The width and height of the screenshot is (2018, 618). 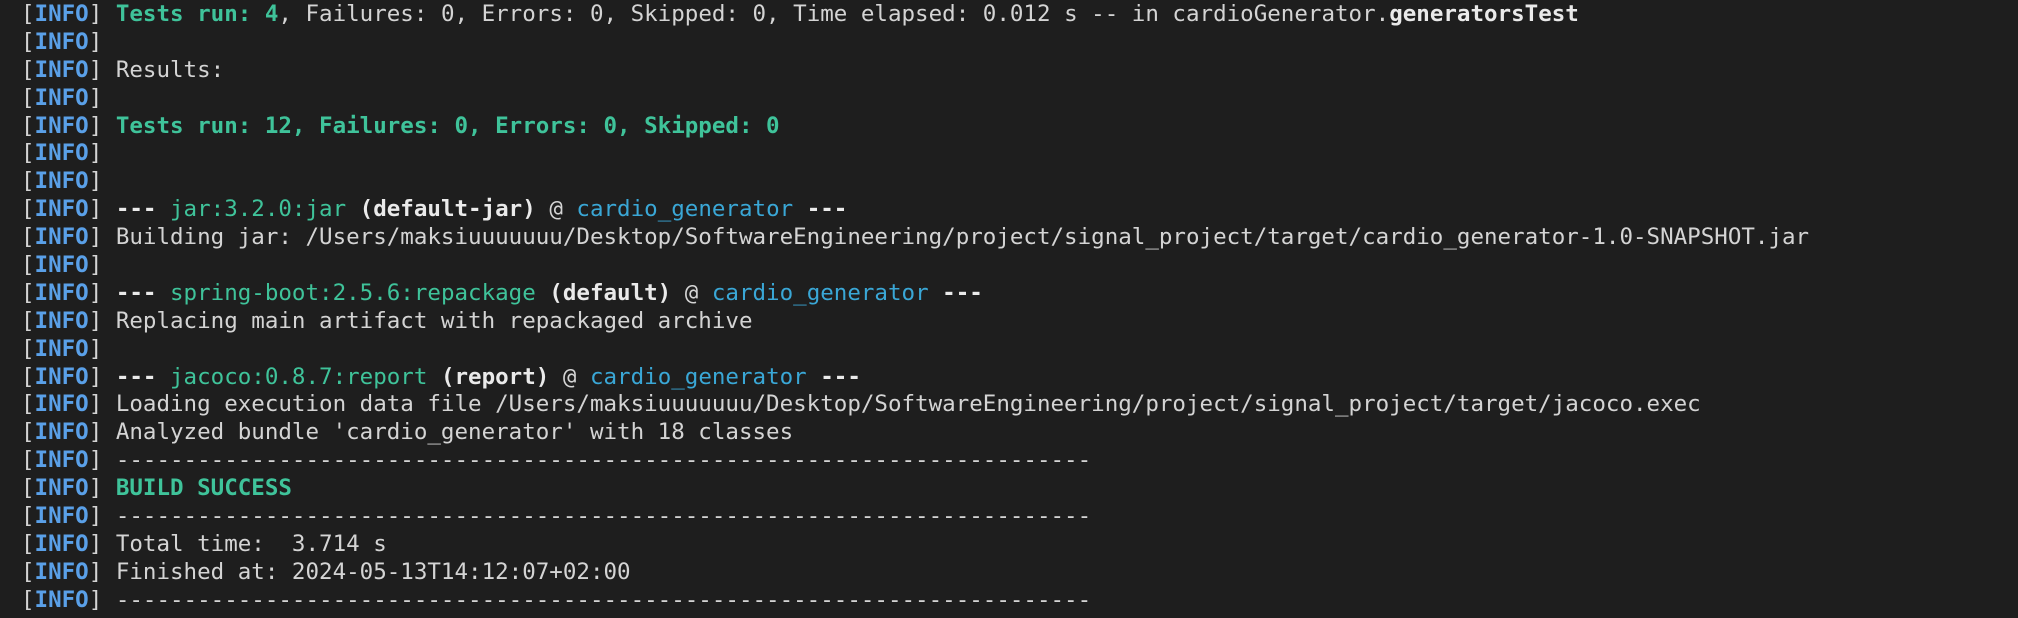 What do you see at coordinates (251, 543) in the screenshot?
I see `log-text-segment: Total time: 3.714 s` at bounding box center [251, 543].